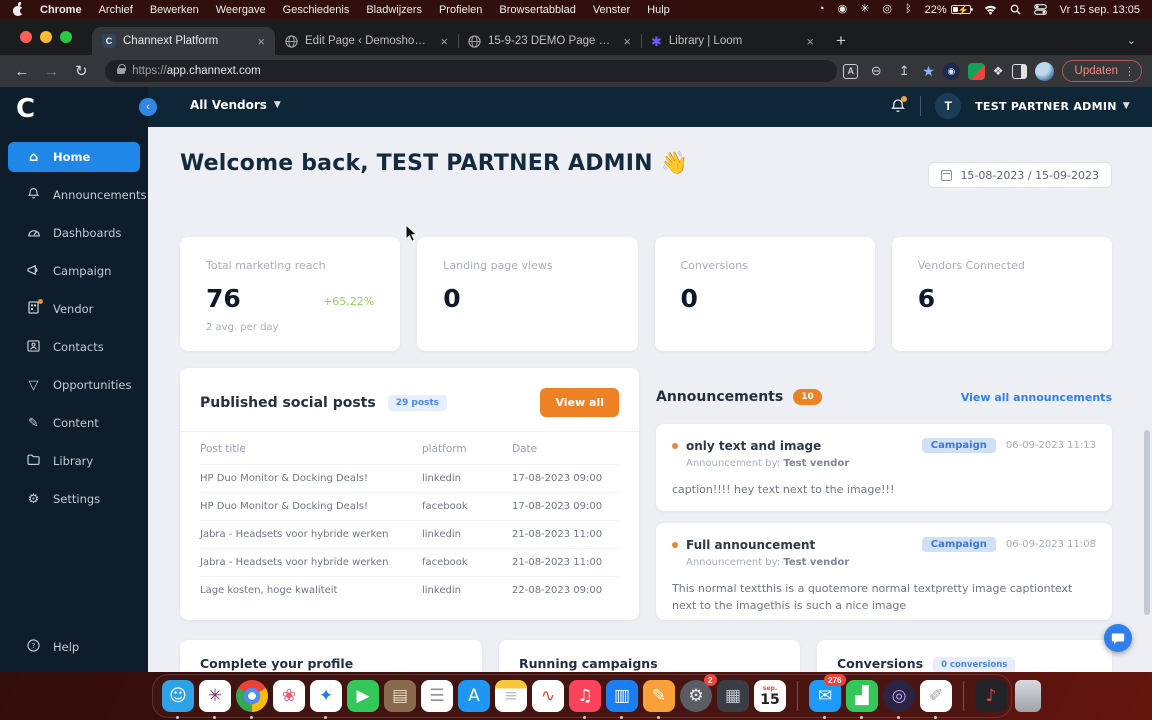  I want to click on view-all-announcements-link: View all announcements, so click(1036, 397).